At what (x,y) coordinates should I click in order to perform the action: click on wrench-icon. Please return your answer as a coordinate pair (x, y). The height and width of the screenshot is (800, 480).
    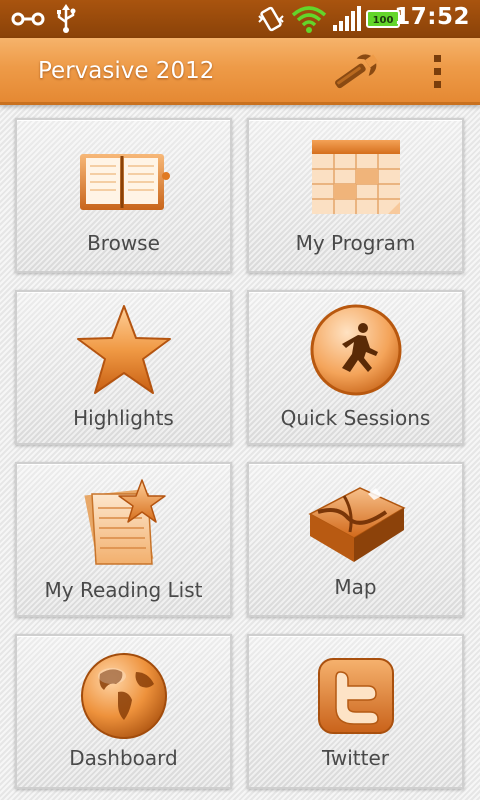
    Looking at the image, I should click on (357, 71).